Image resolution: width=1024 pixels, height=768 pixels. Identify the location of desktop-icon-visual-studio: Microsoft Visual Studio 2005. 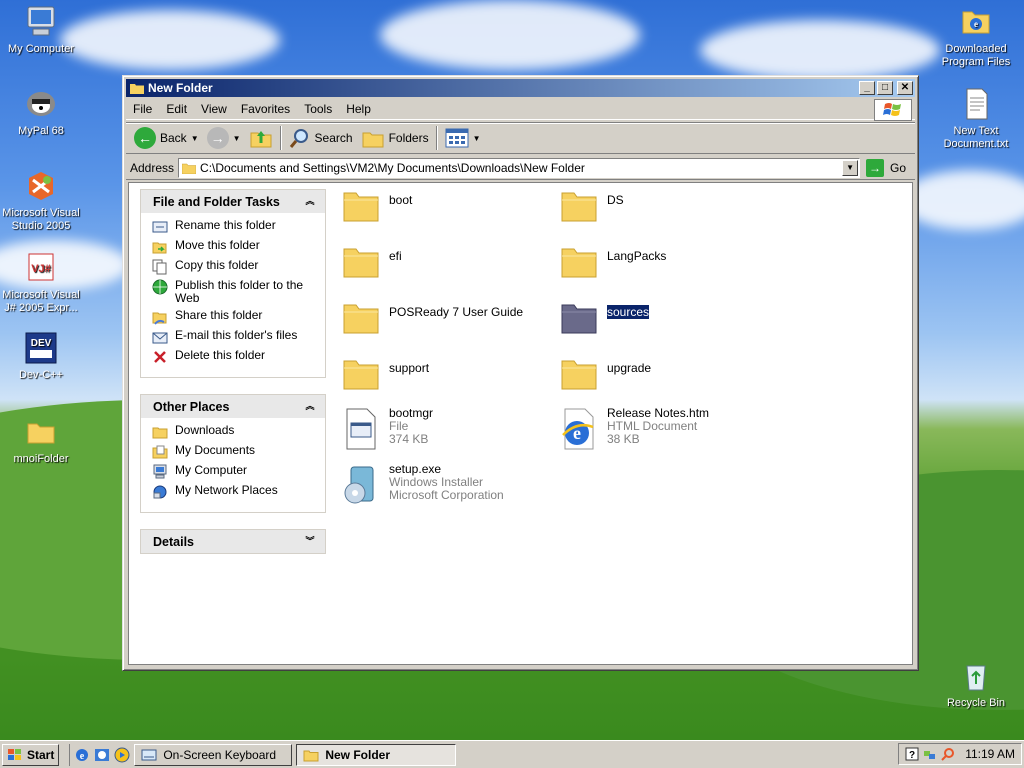
(41, 200).